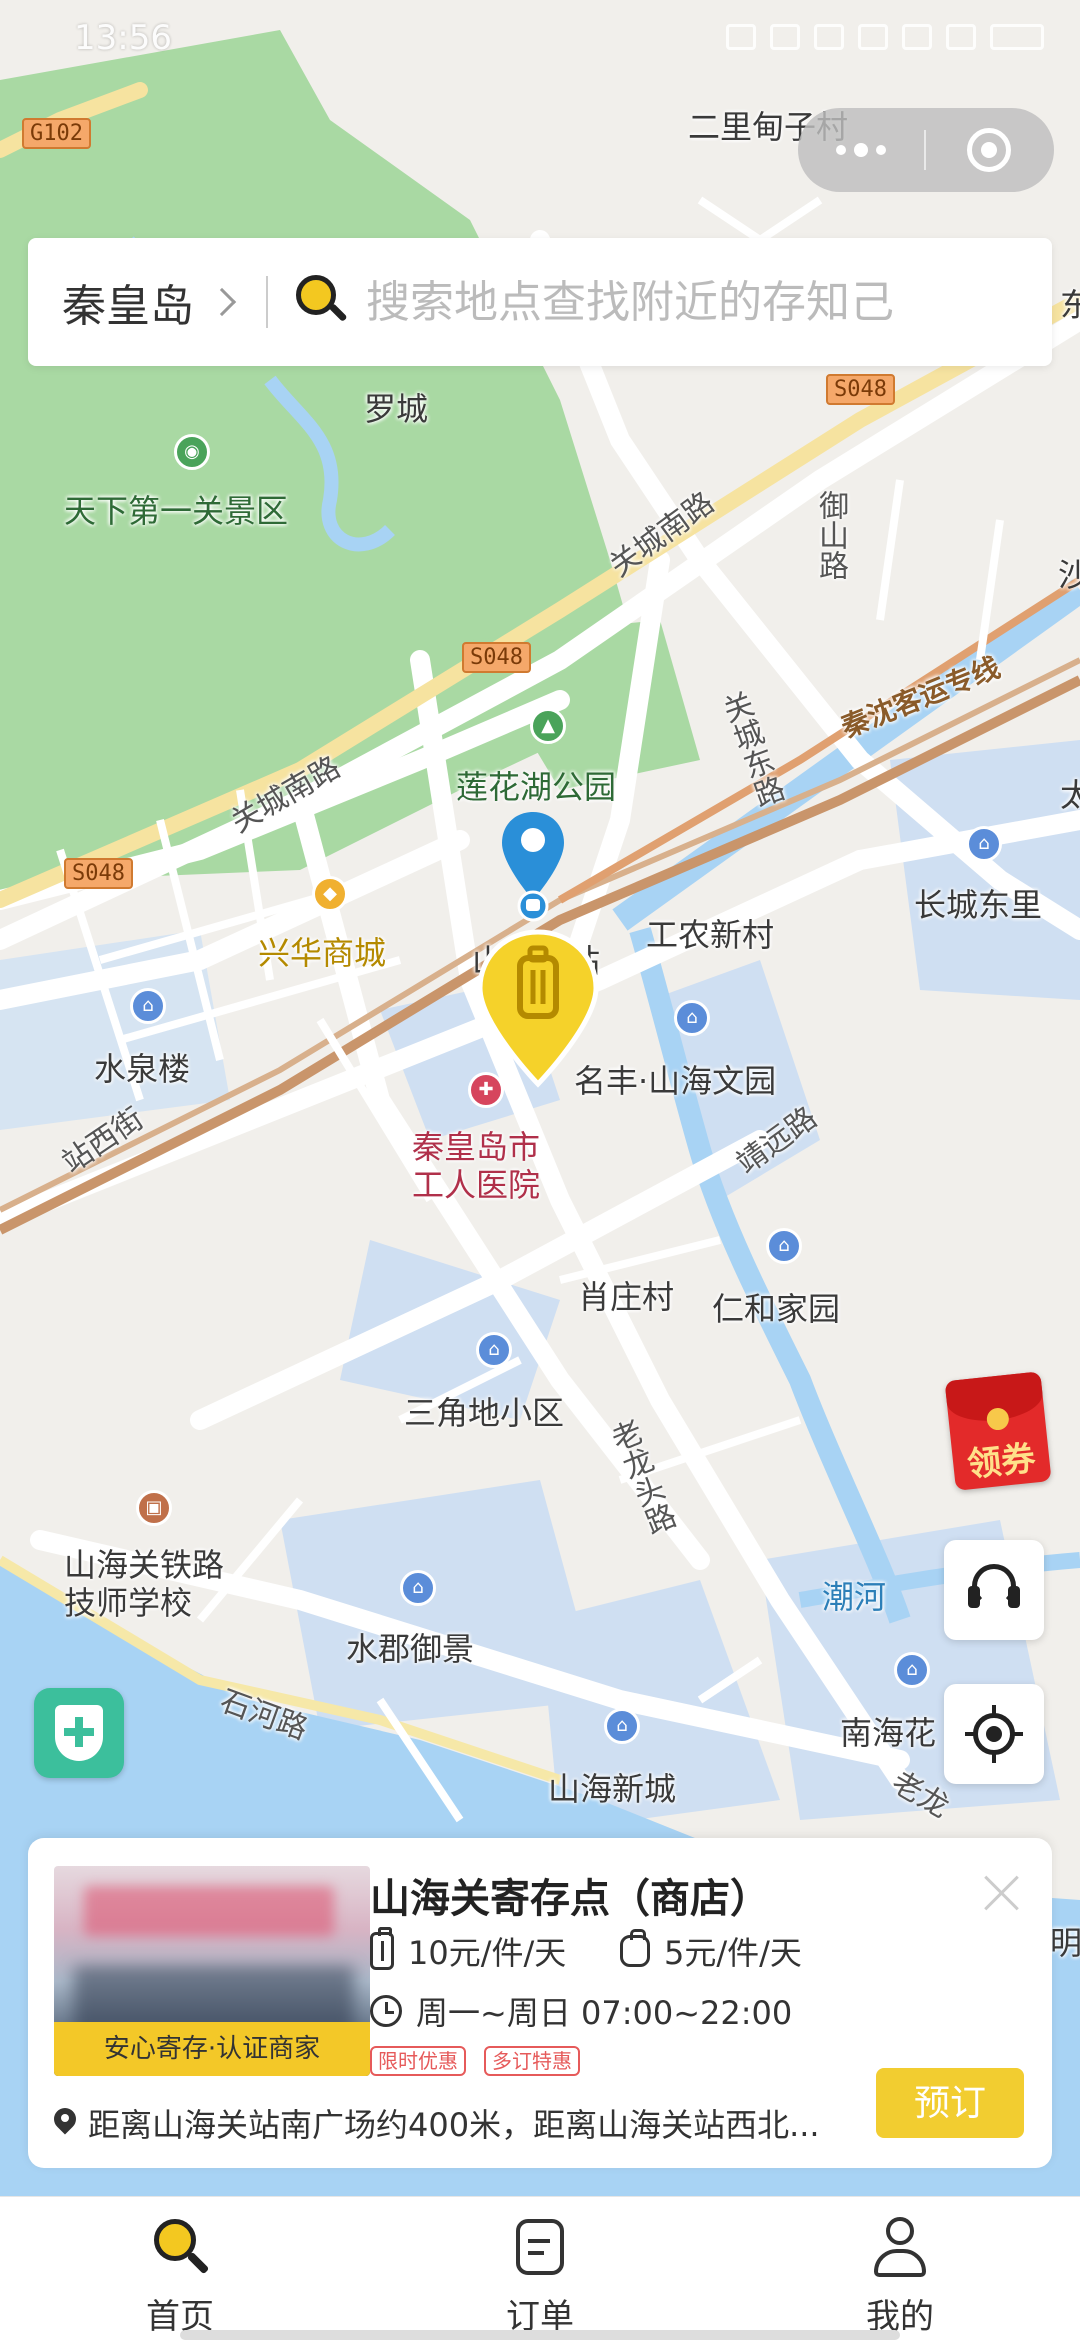 This screenshot has width=1080, height=2340. Describe the element at coordinates (322, 953) in the screenshot. I see `map-label: 兴华商城` at that location.